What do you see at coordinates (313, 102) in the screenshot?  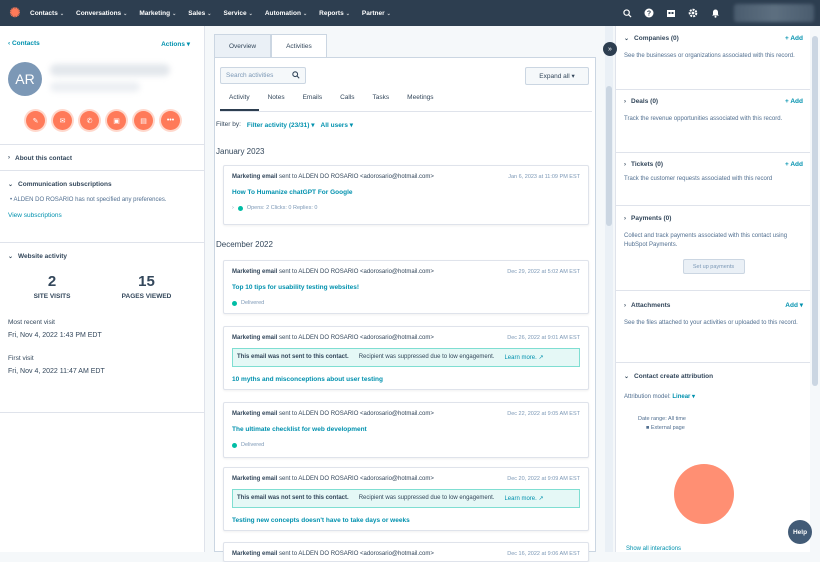 I see `subtab-emails: Emails` at bounding box center [313, 102].